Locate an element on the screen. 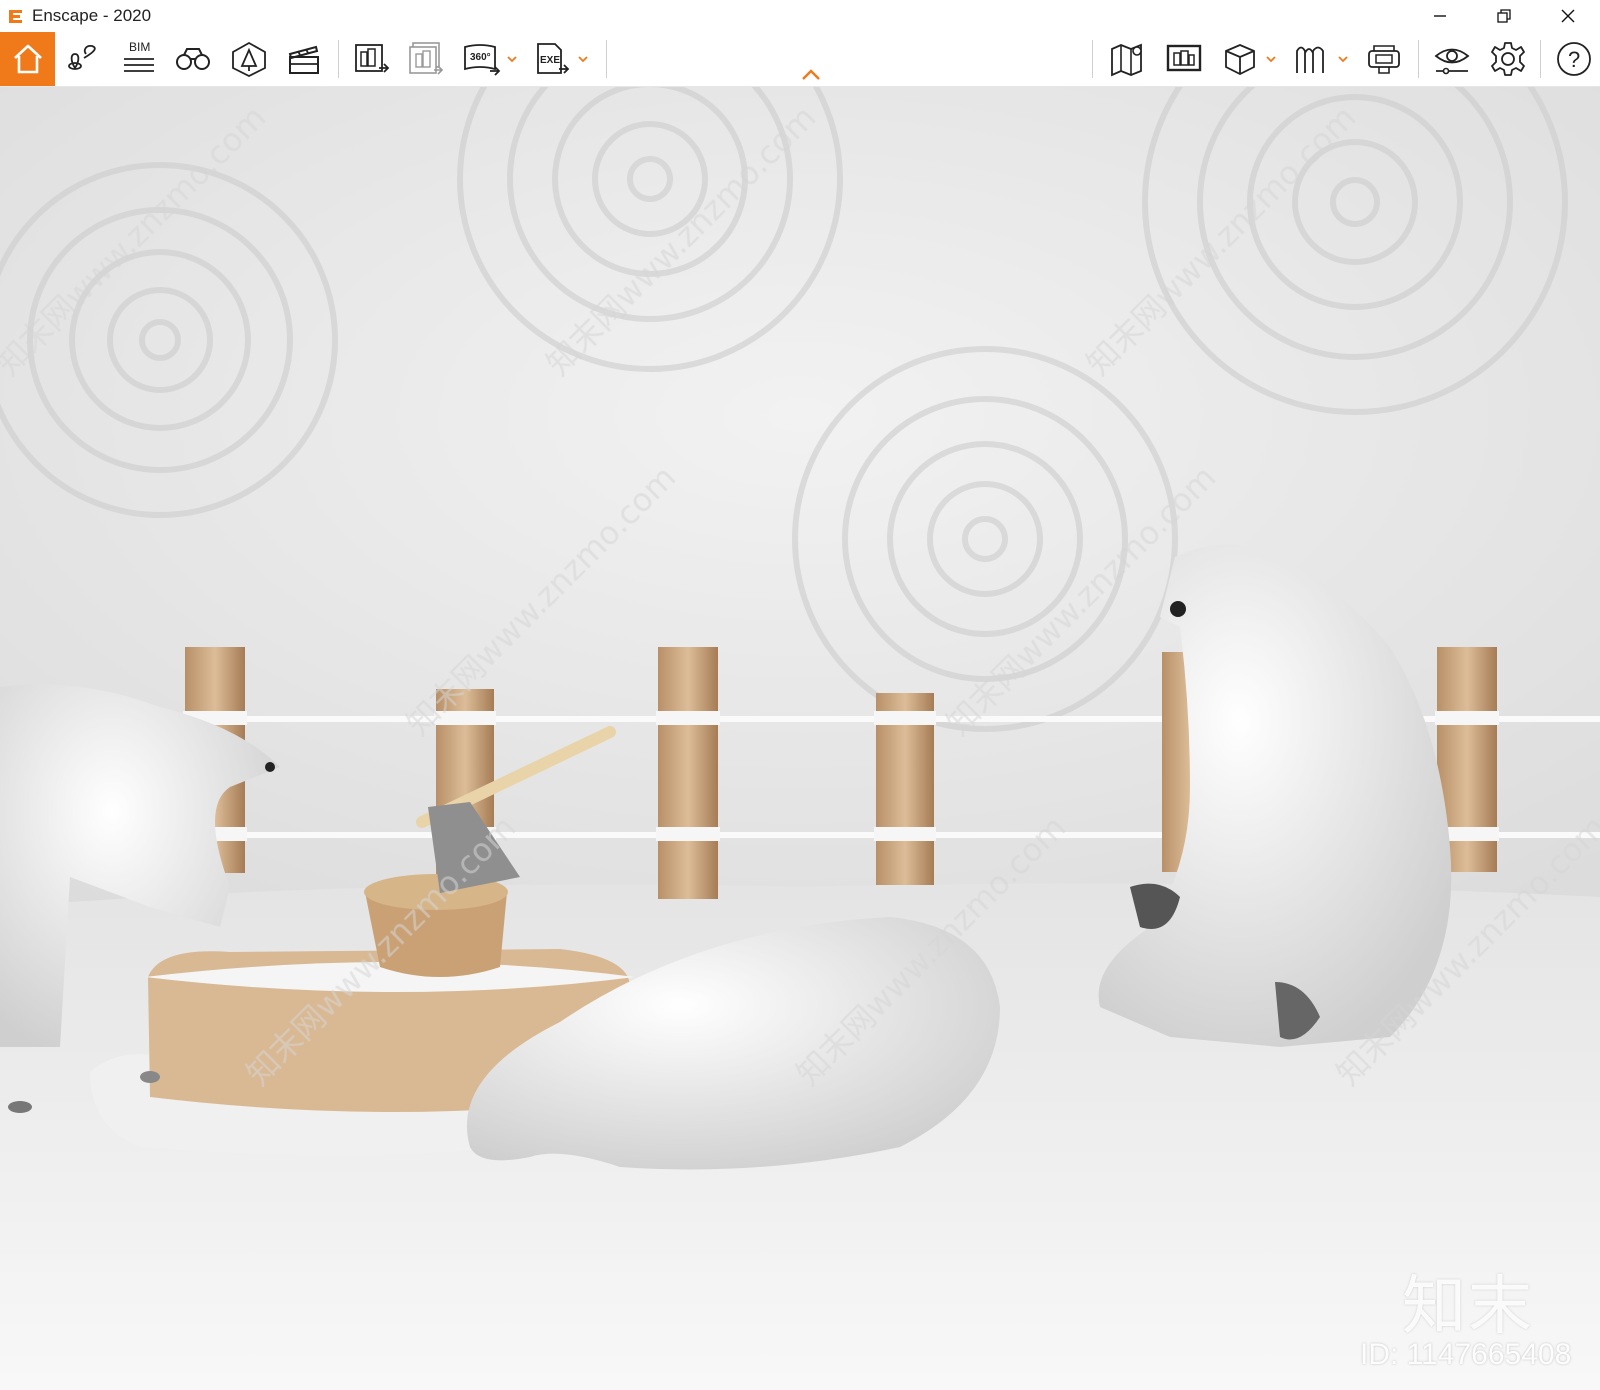  help-label: ? is located at coordinates (1574, 59).